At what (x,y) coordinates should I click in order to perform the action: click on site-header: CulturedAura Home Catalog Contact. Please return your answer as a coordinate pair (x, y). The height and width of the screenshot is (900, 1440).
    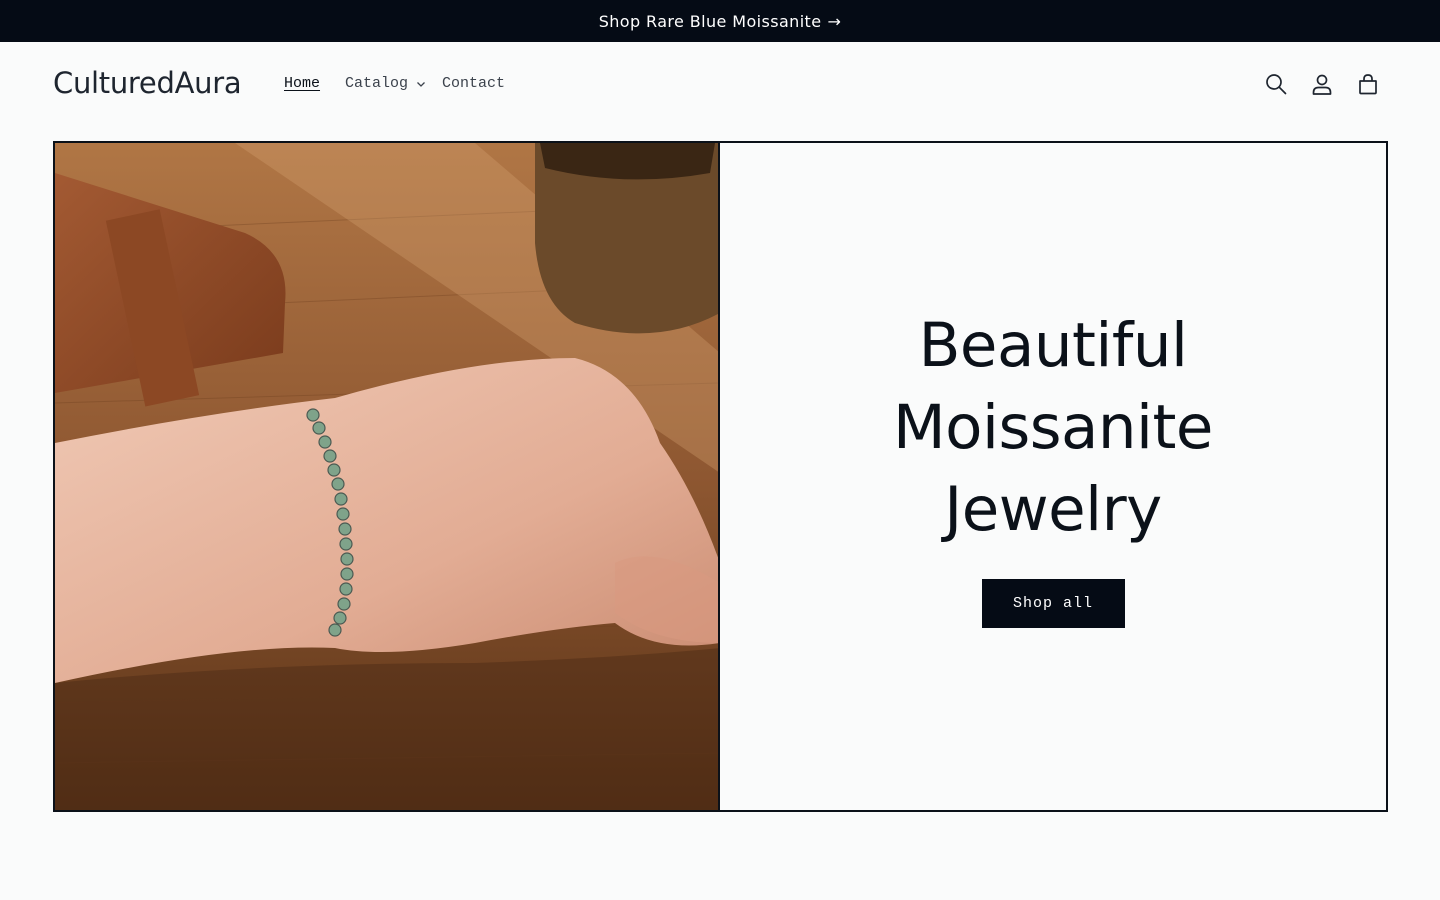
    Looking at the image, I should click on (720, 85).